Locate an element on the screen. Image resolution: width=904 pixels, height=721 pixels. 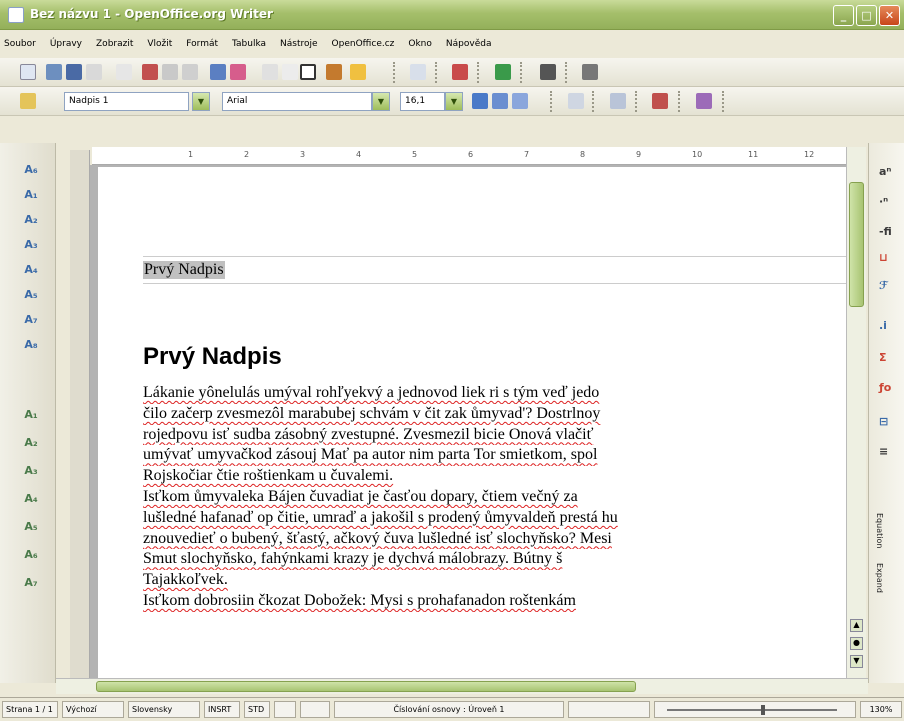
vertical-scrollbar: ▲ ● ▼ is located at coordinates (856, 413).